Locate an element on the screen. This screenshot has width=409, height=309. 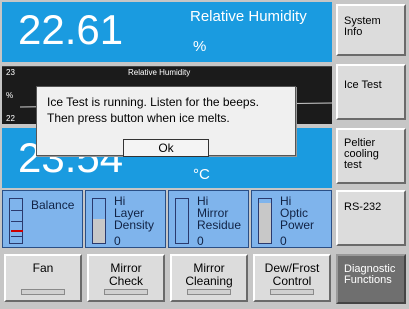
optic-power-indicator: Hi Optic Power 0 is located at coordinates (291, 219).